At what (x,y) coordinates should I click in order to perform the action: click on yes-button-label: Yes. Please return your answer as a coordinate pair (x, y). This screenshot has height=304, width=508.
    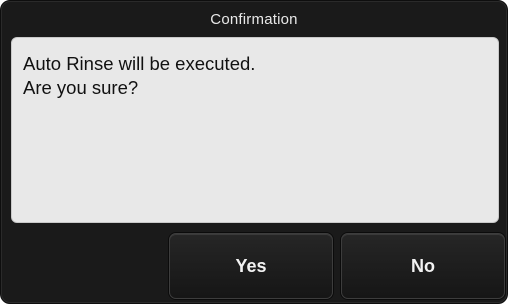
    Looking at the image, I should click on (251, 265).